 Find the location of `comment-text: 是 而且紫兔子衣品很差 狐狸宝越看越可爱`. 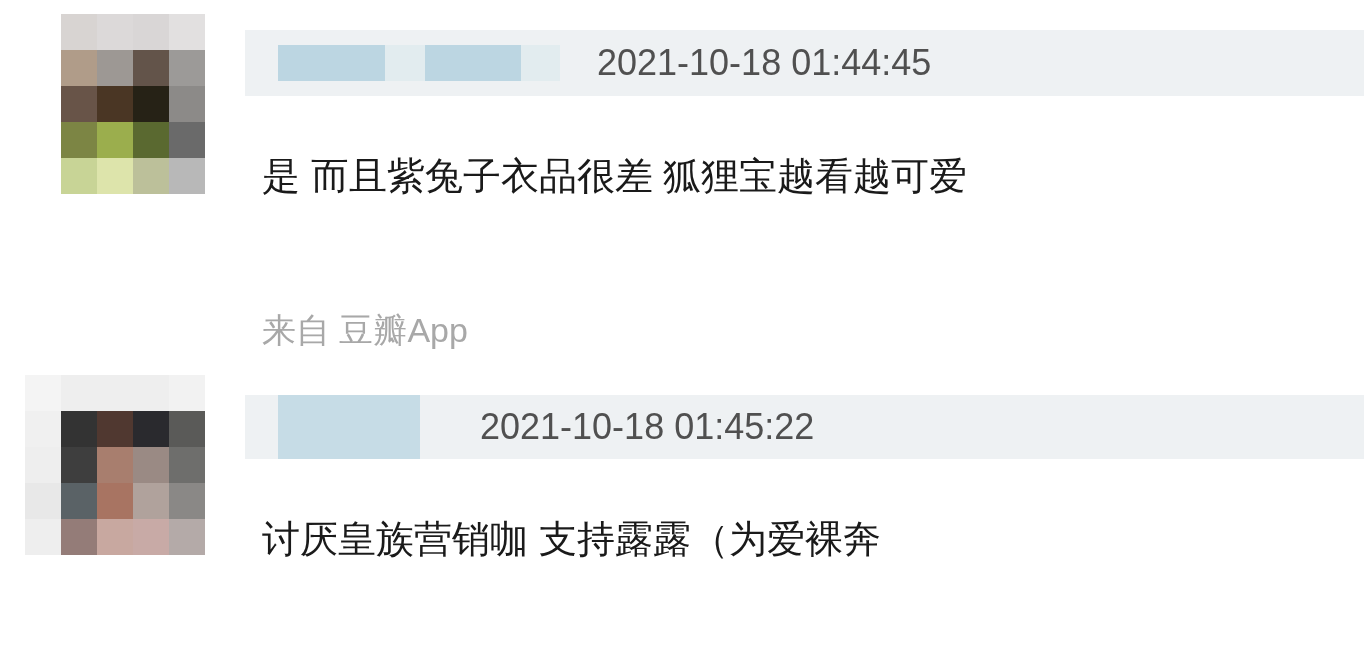

comment-text: 是 而且紫兔子衣品很差 狐狸宝越看越可爱 is located at coordinates (615, 176).